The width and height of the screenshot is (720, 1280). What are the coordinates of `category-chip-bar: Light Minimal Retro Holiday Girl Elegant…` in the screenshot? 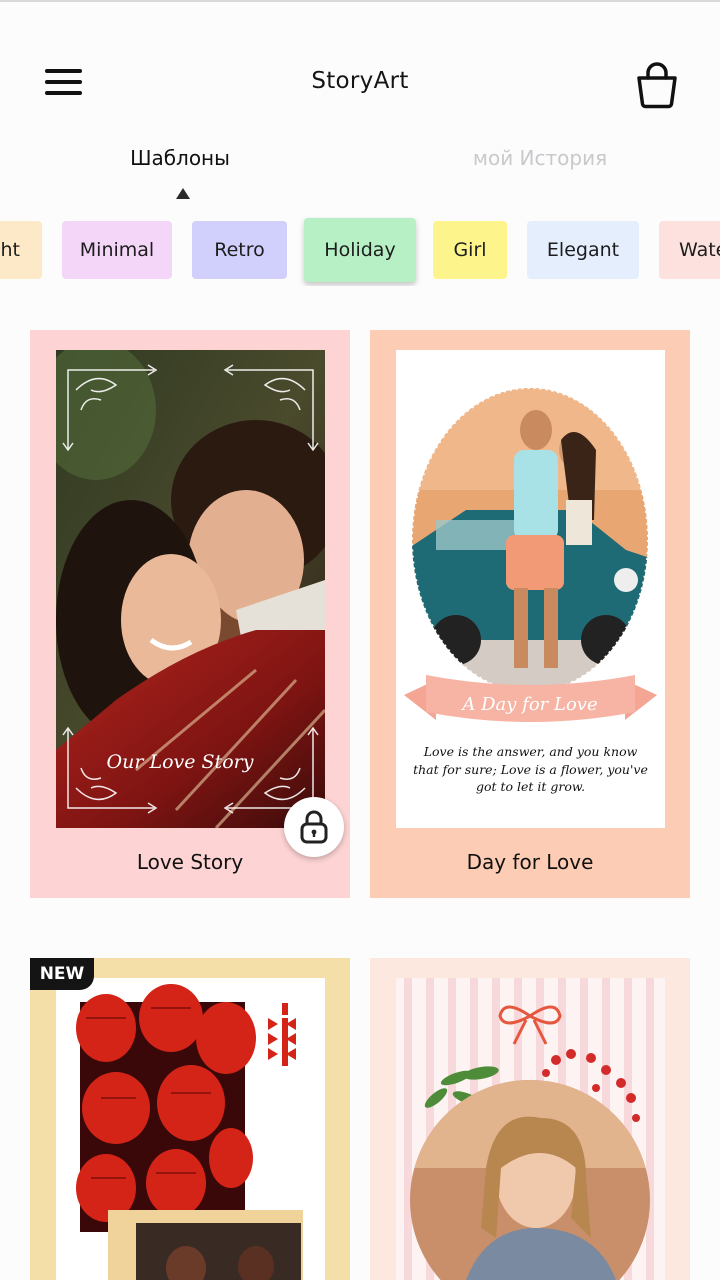 It's located at (360, 251).